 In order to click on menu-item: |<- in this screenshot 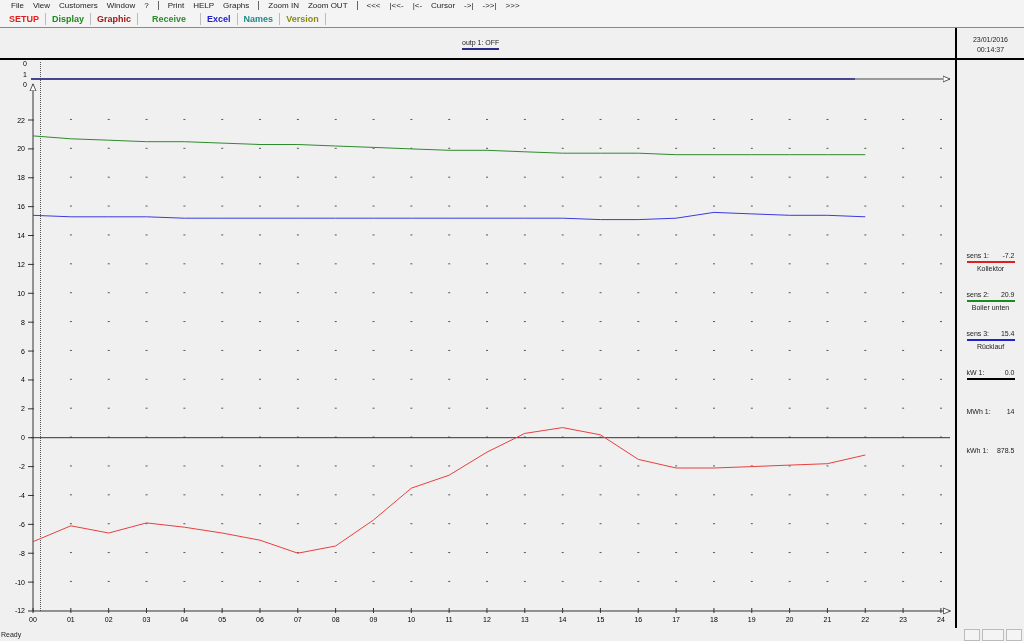, I will do `click(417, 5)`.